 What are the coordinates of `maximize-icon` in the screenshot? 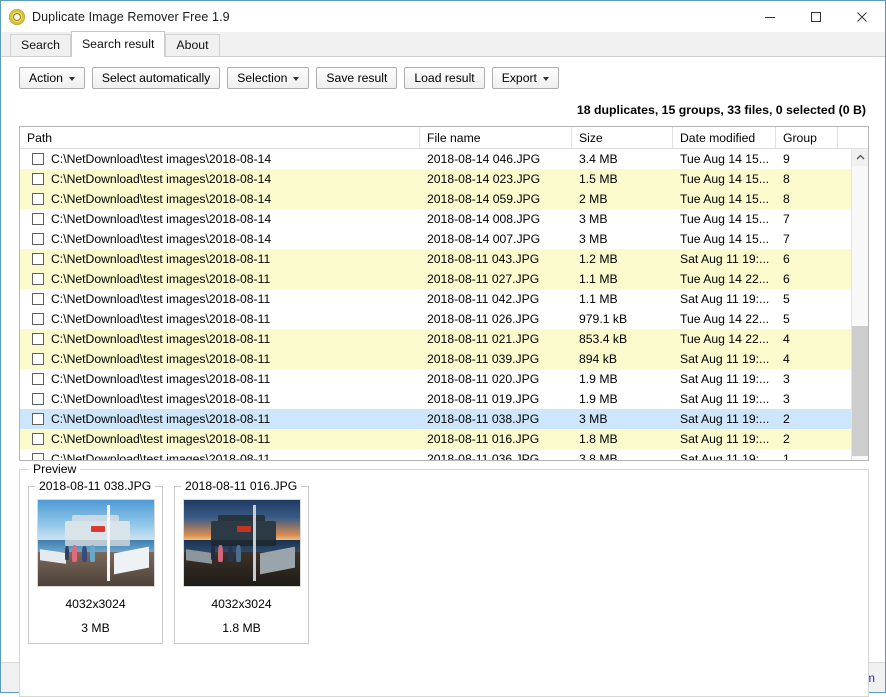 It's located at (816, 16).